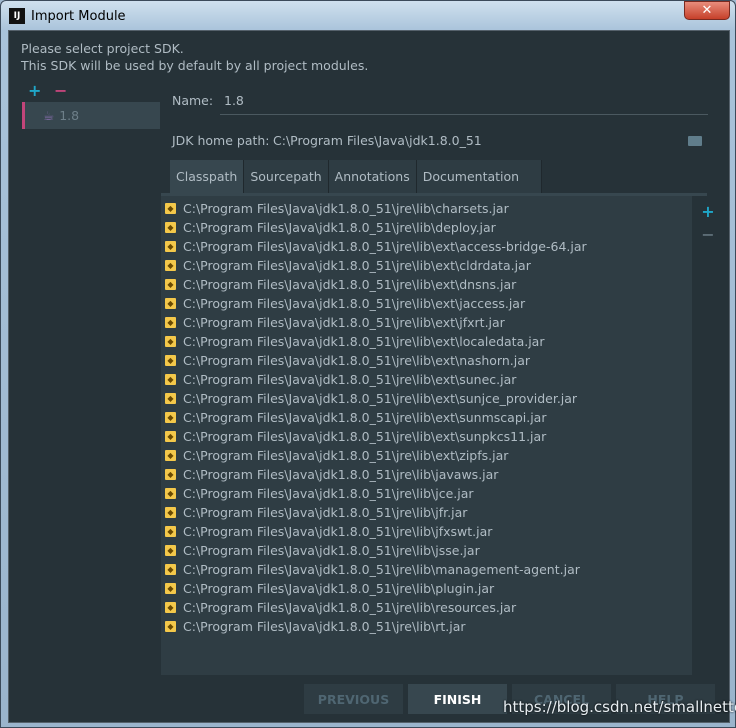 The image size is (736, 728). What do you see at coordinates (78, 16) in the screenshot?
I see `window-title: Import Module` at bounding box center [78, 16].